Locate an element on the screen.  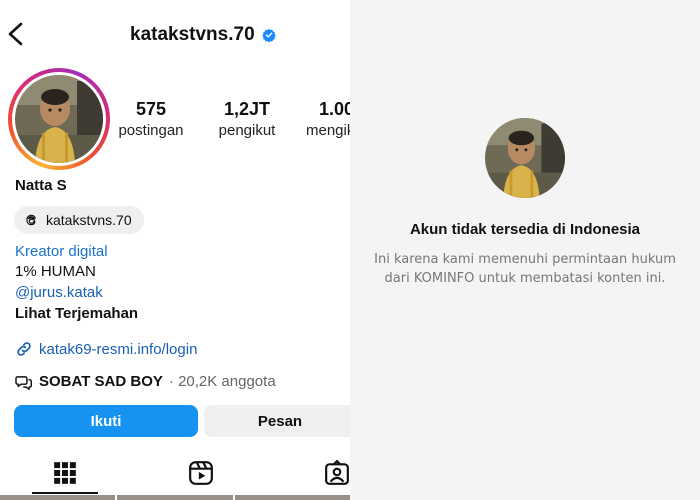
stat-followers: 1,2JT pengikut is located at coordinates (247, 119).